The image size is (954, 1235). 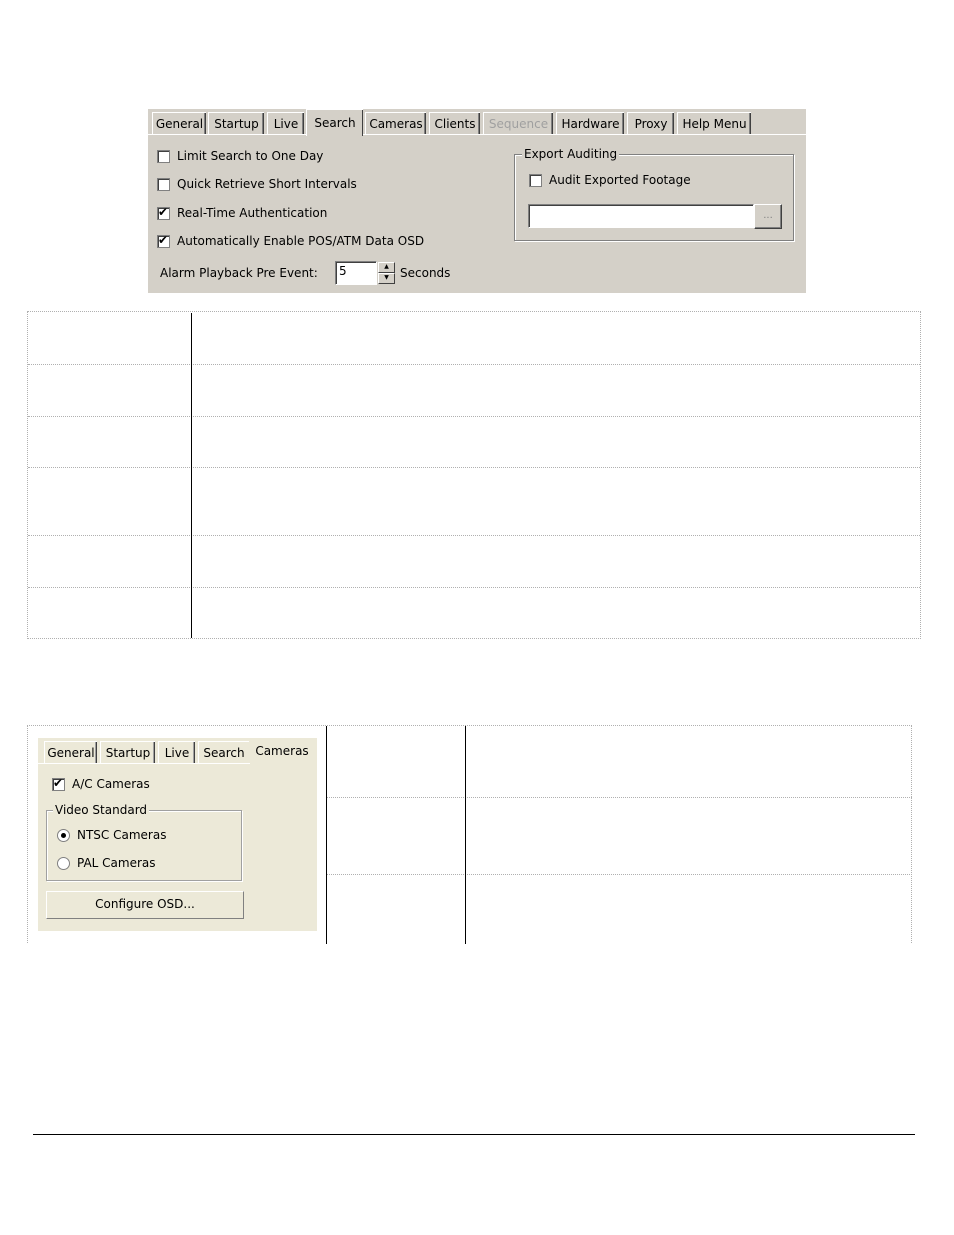 I want to click on audit-path-input, so click(x=641, y=216).